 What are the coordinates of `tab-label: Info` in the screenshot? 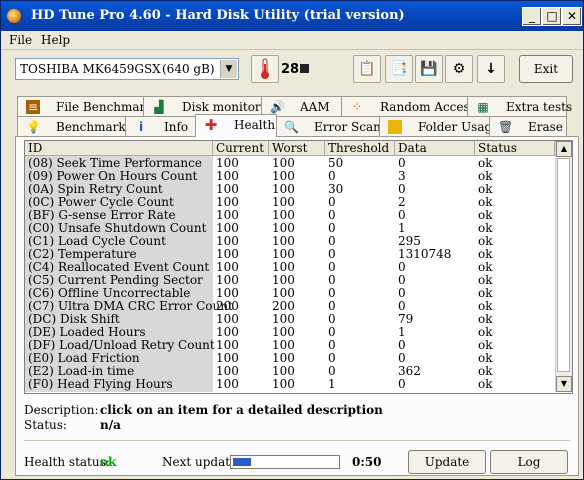 It's located at (176, 127).